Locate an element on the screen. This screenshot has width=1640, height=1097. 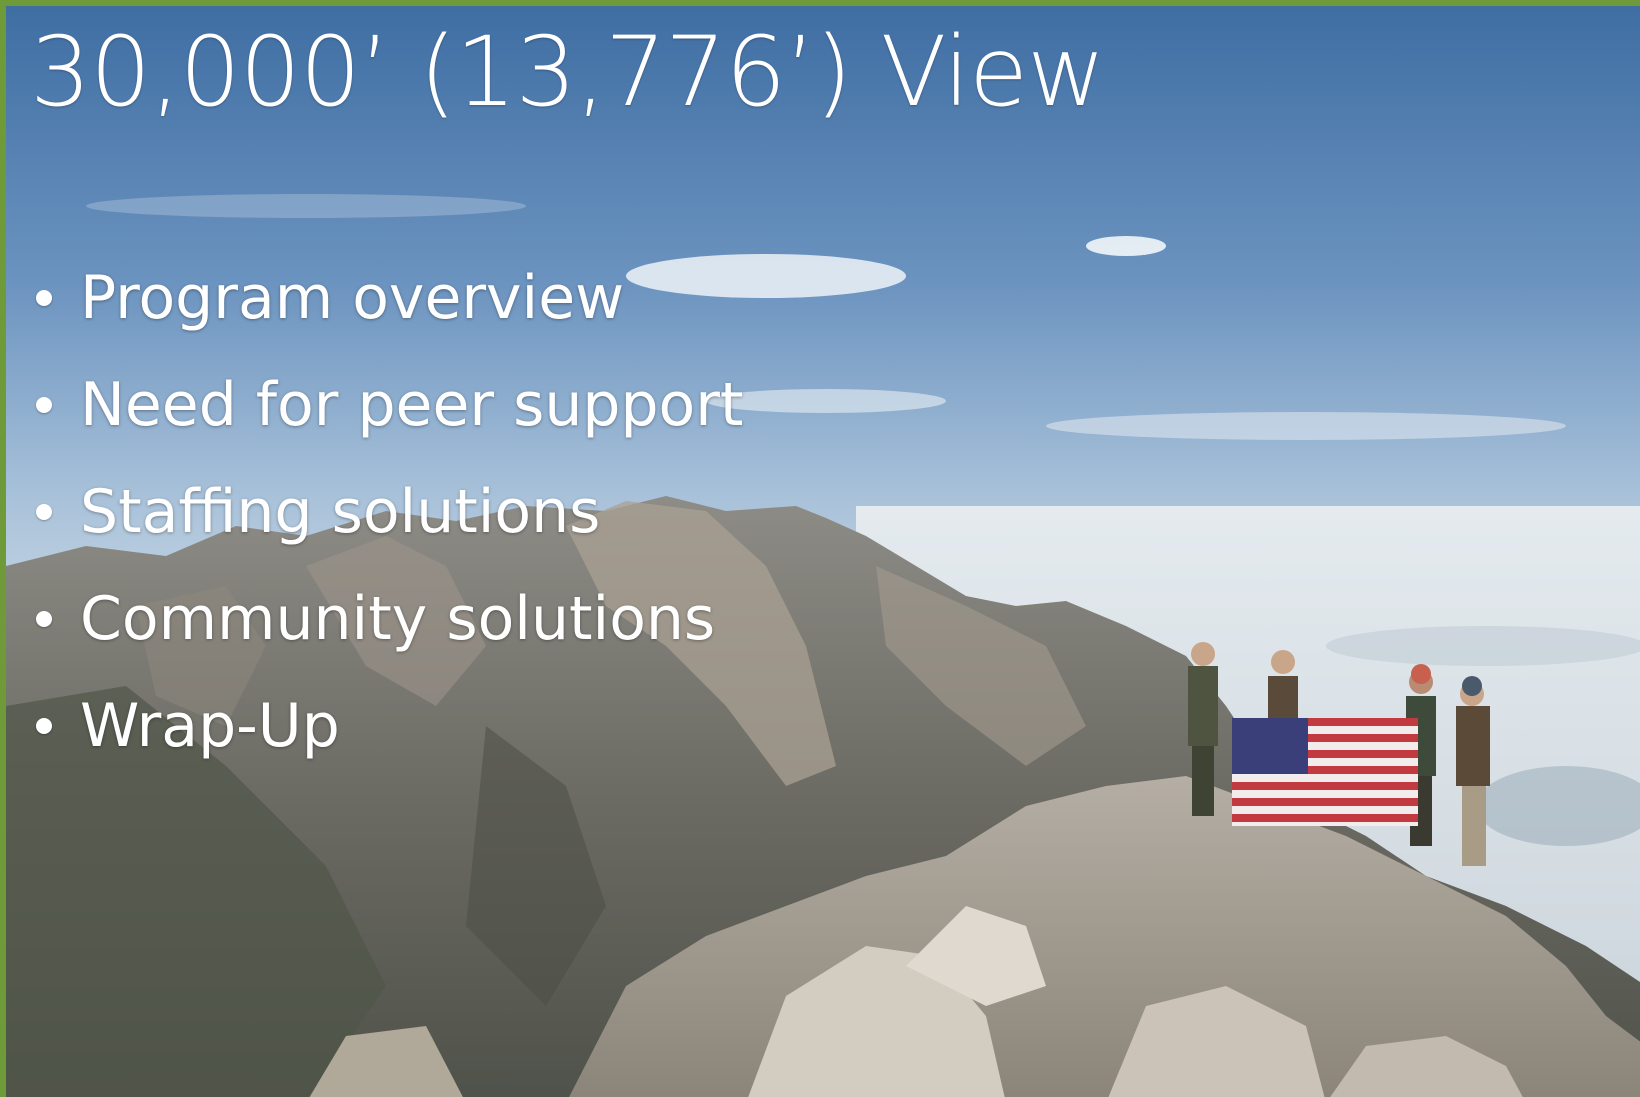
agenda-item: Staffing solutions is located at coordinates (387, 511).